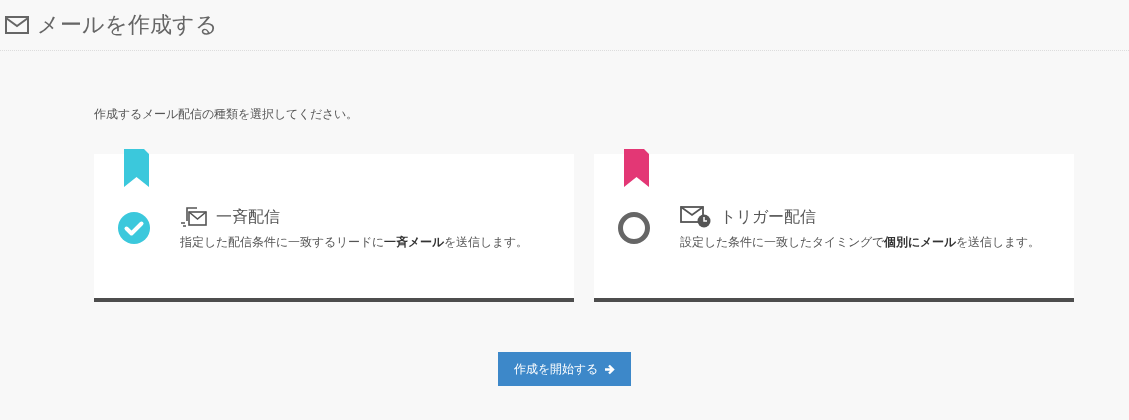 This screenshot has width=1129, height=420. I want to click on option-title: トリガー配信, so click(768, 217).